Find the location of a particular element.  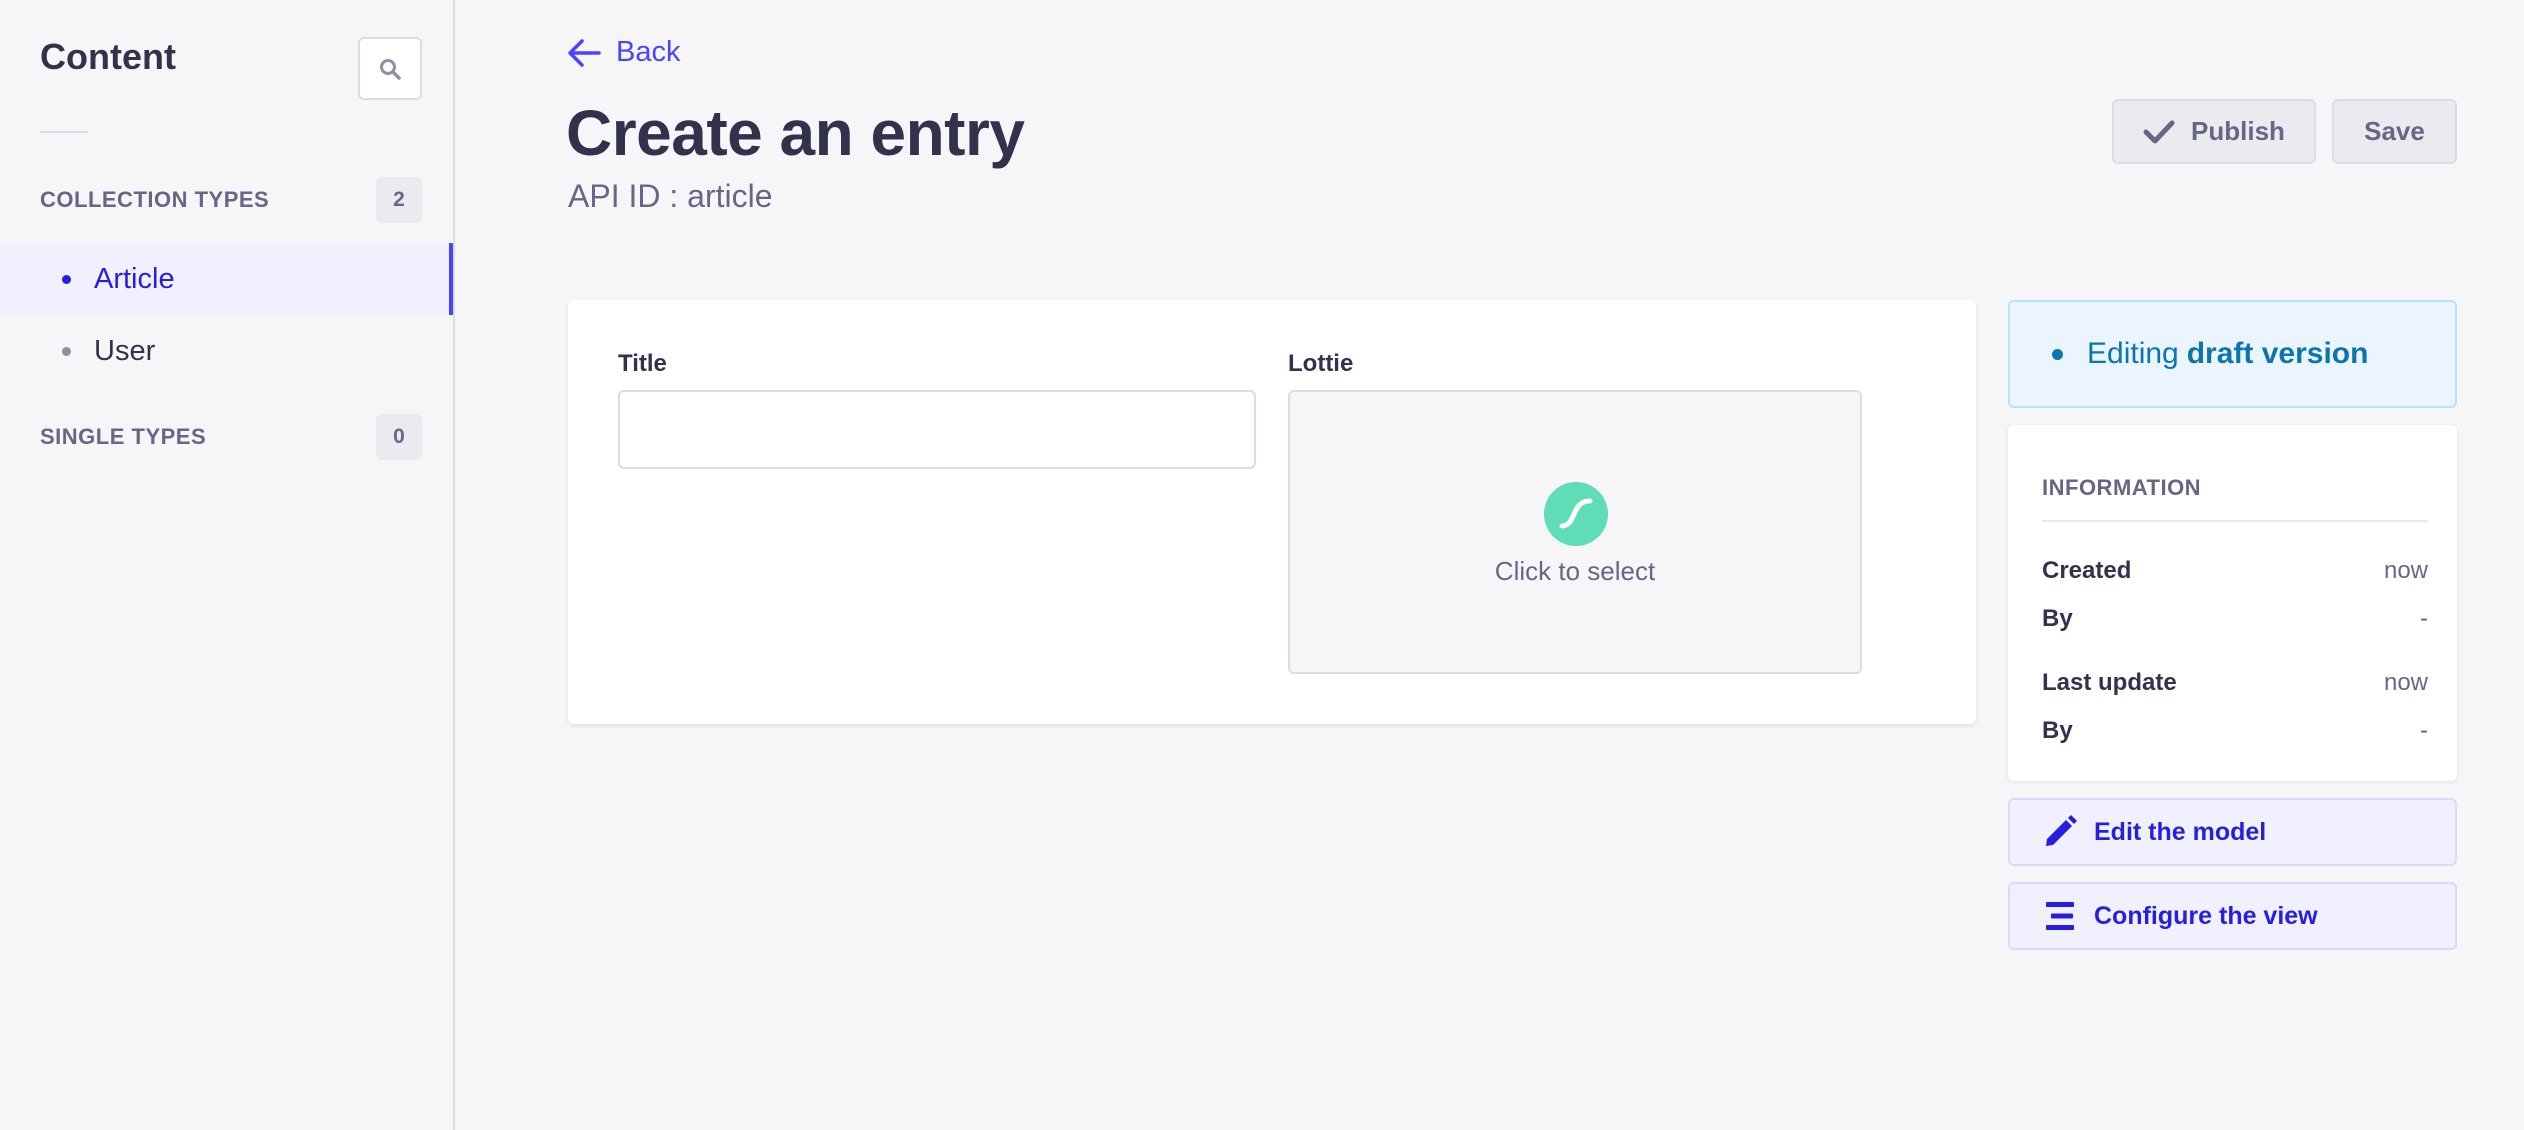

status-strong: draft version is located at coordinates (2277, 353).